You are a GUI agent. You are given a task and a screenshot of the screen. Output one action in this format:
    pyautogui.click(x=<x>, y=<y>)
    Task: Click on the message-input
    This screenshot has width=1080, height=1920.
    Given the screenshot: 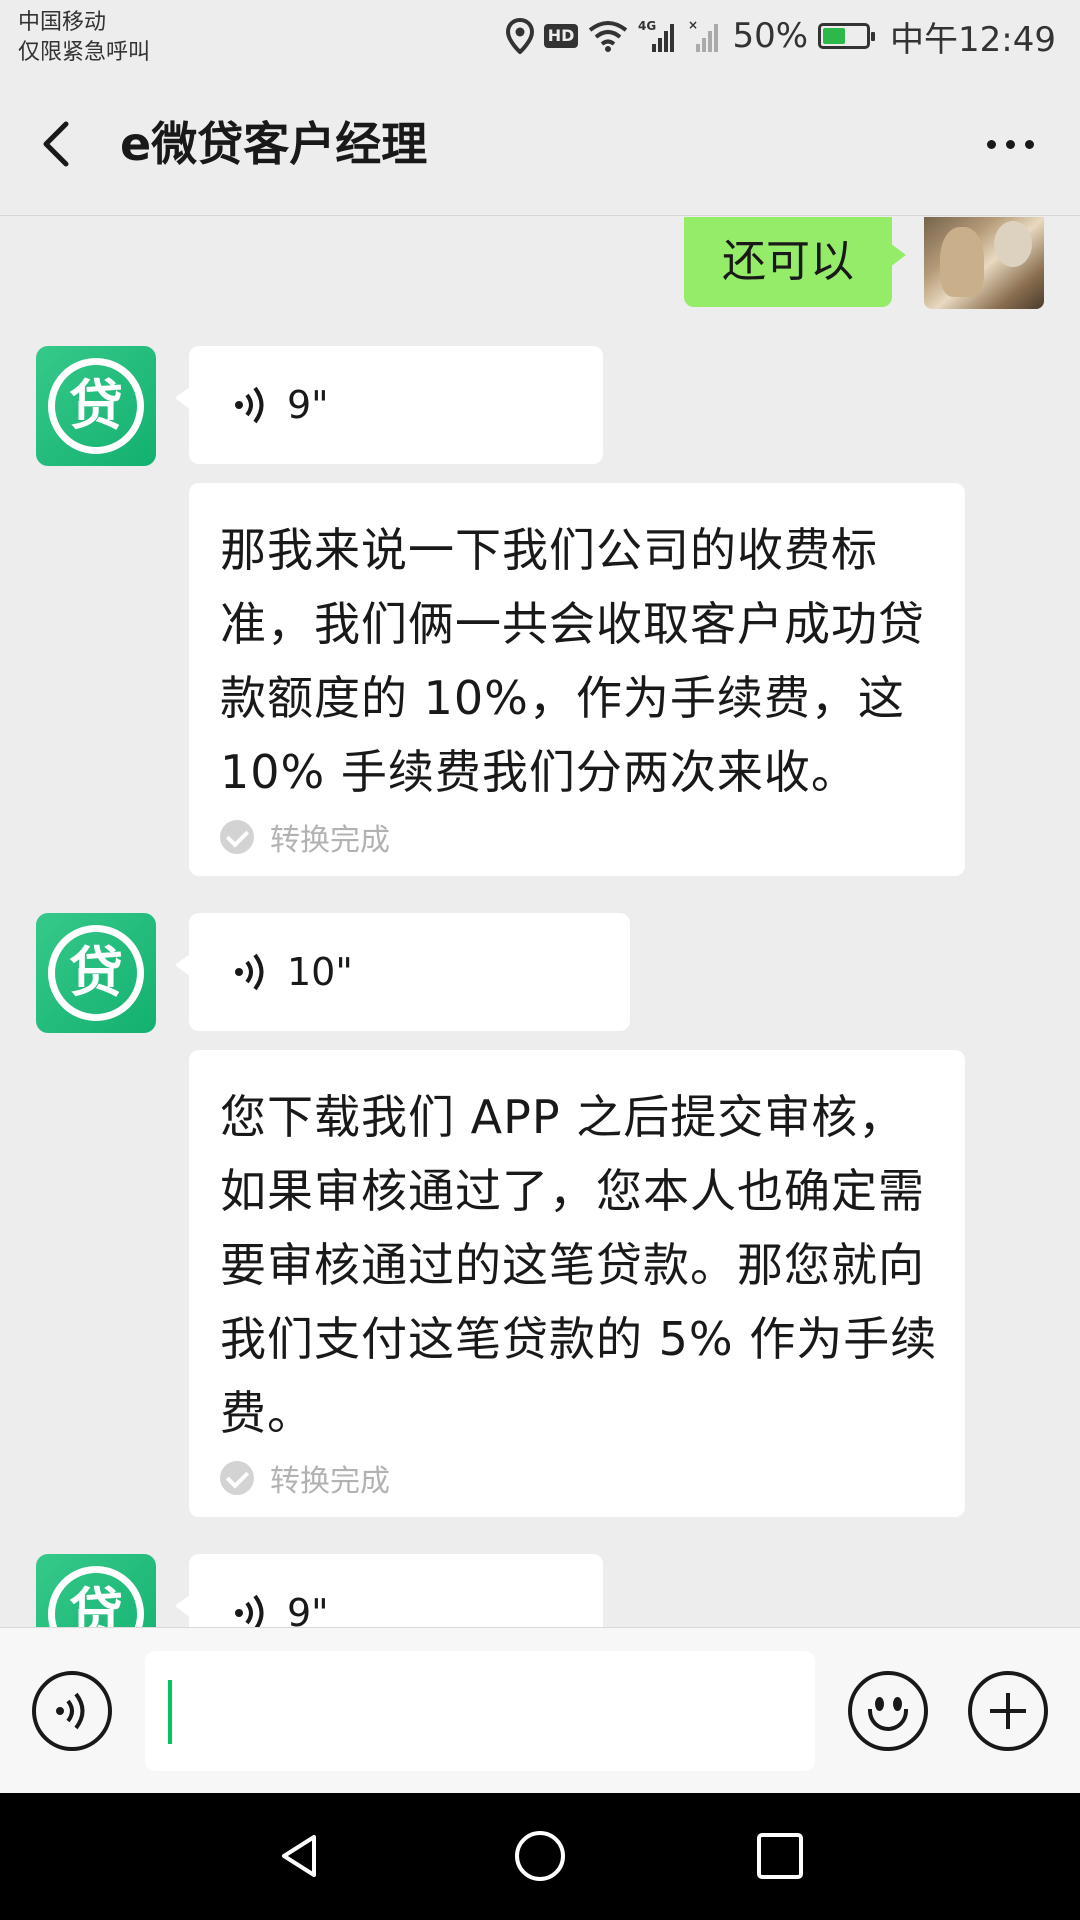 What is the action you would take?
    pyautogui.click(x=480, y=1711)
    